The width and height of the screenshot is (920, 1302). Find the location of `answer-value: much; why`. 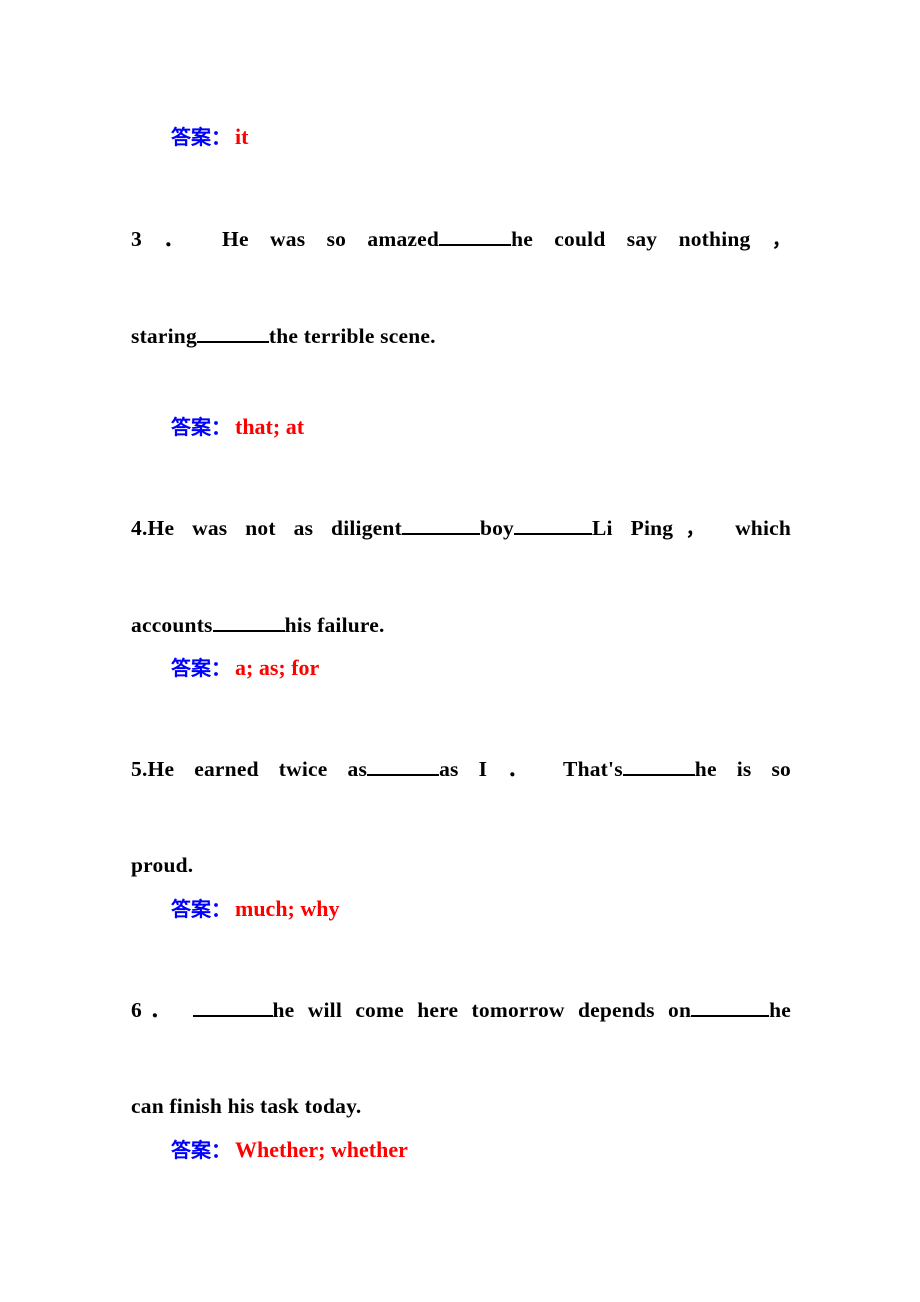

answer-value: much; why is located at coordinates (287, 908).